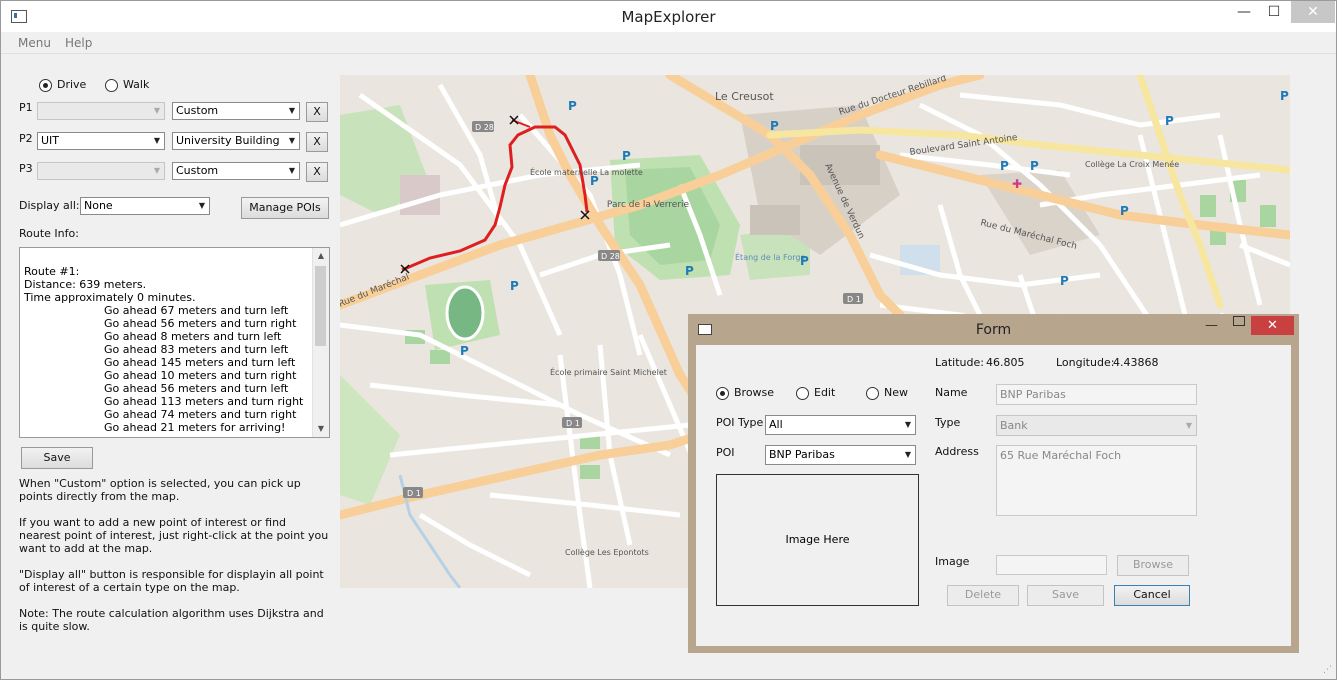  What do you see at coordinates (668, 16) in the screenshot?
I see `title-bar: MapExplorer — ☐ ✕` at bounding box center [668, 16].